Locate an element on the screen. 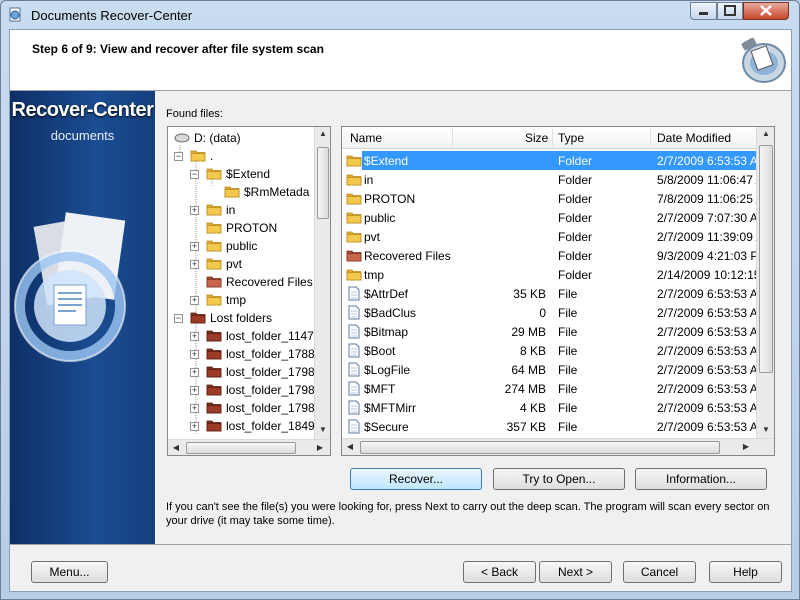  back-button: < Back is located at coordinates (499, 572).